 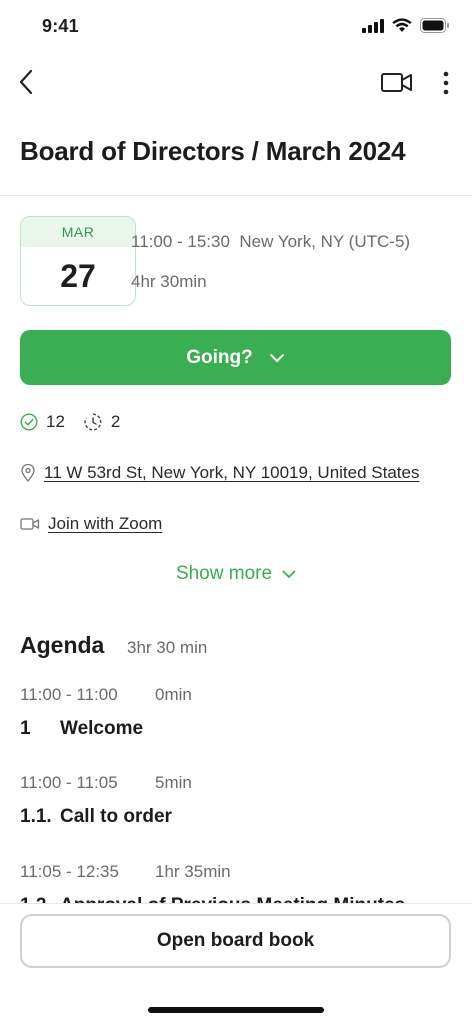 I want to click on zoom-row: Join with Zoom, so click(x=91, y=524).